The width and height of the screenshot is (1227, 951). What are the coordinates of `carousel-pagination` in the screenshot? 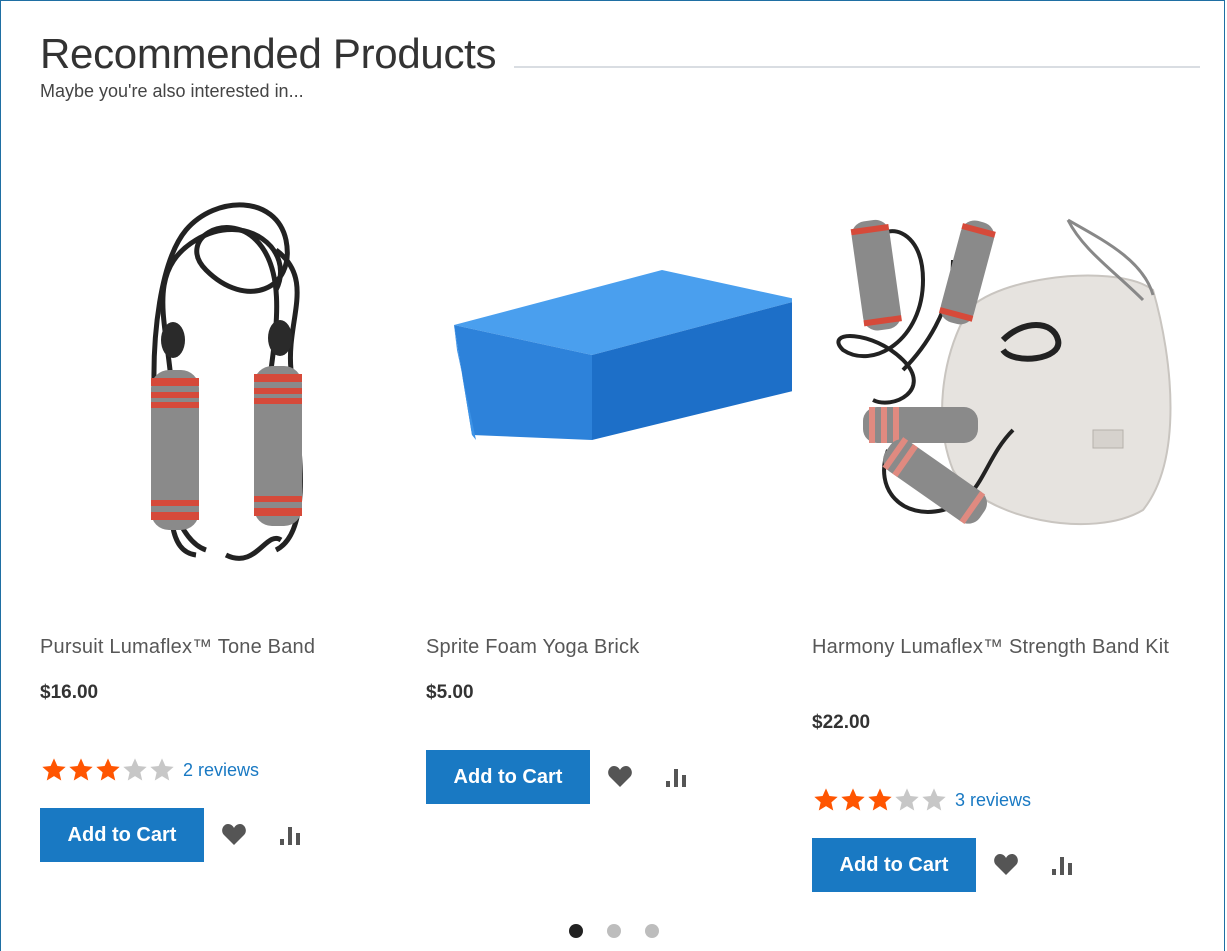 It's located at (613, 931).